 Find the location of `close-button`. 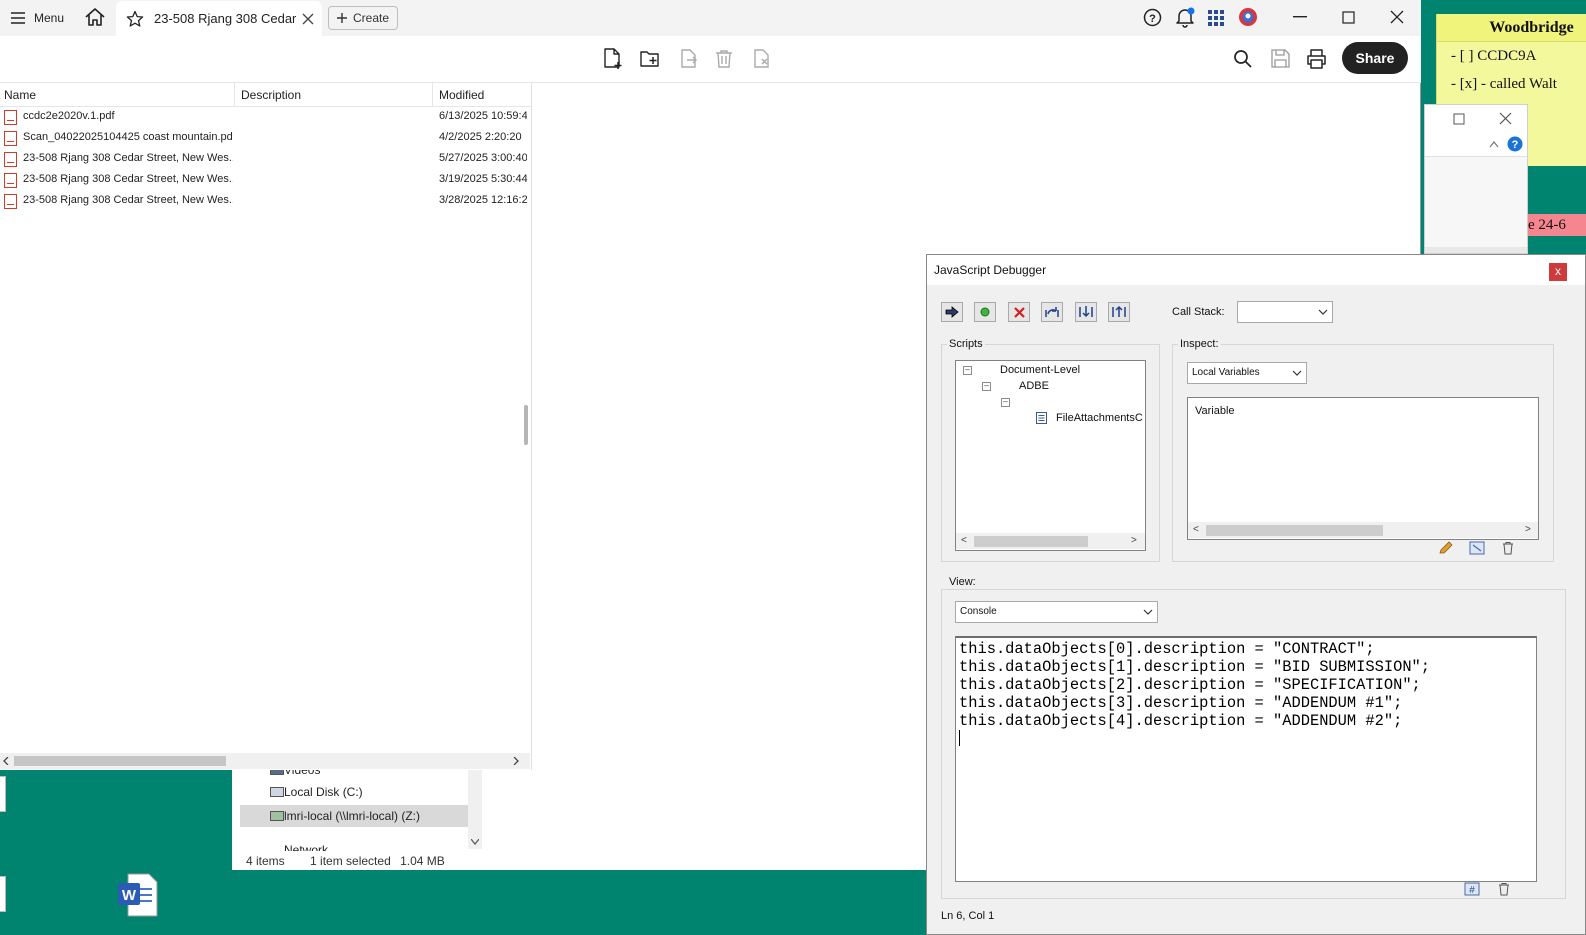

close-button is located at coordinates (1397, 17).